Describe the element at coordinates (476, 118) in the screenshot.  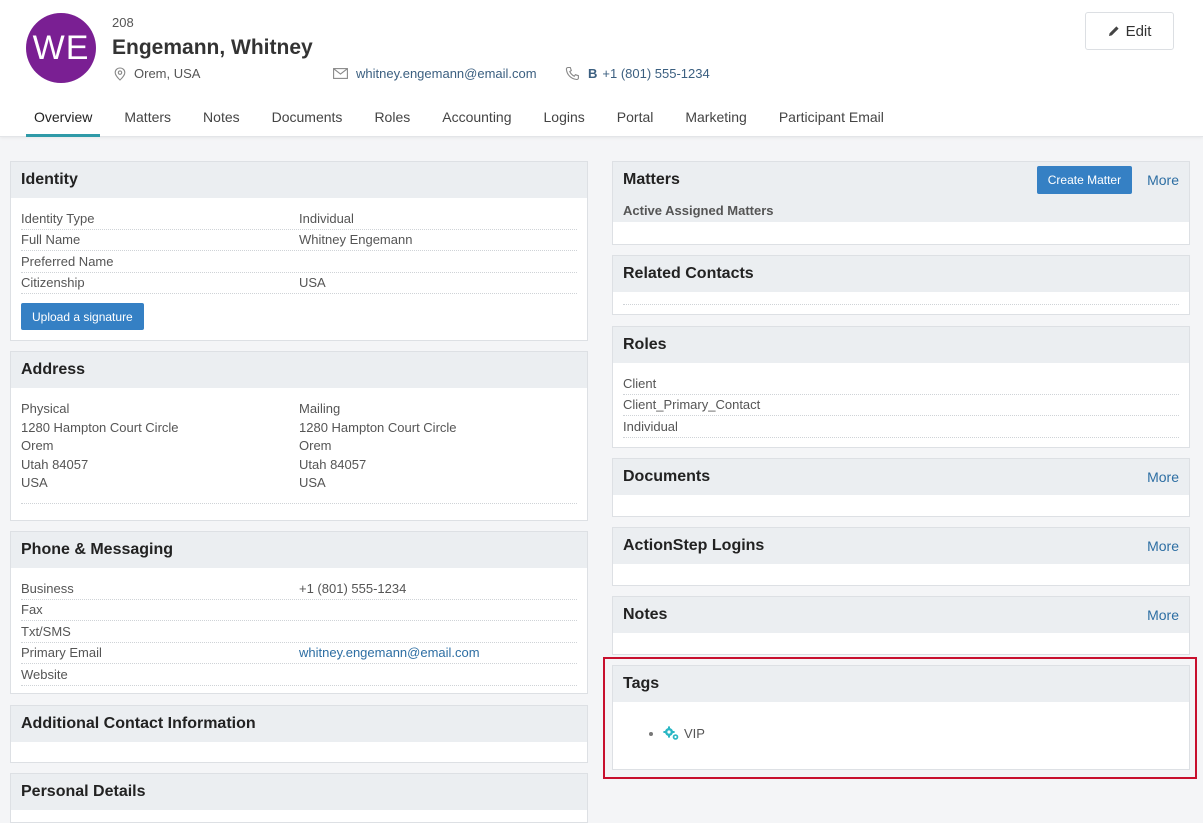
I see `tab-accounting: Accounting` at that location.